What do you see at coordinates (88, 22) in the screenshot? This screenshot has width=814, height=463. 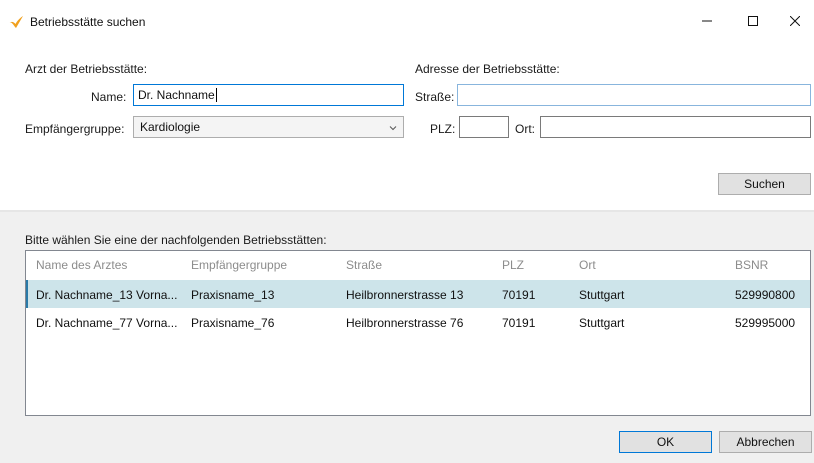 I see `window-title: Betriebsstätte suchen` at bounding box center [88, 22].